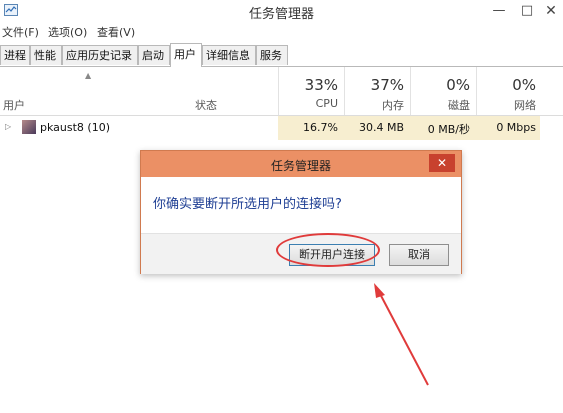  What do you see at coordinates (550, 11) in the screenshot?
I see `window-close-button: ✕` at bounding box center [550, 11].